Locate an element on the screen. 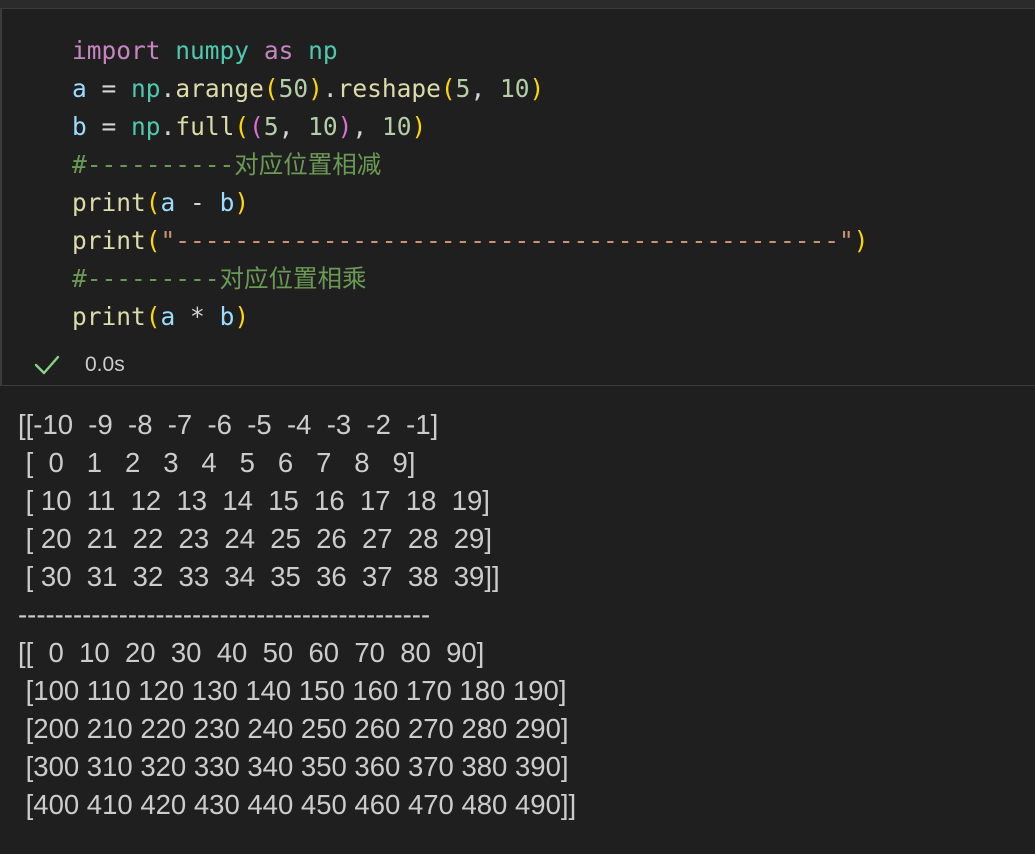 This screenshot has height=854, width=1035. code-line: a = np.arange(50).reshape(5, 10) is located at coordinates (470, 89).